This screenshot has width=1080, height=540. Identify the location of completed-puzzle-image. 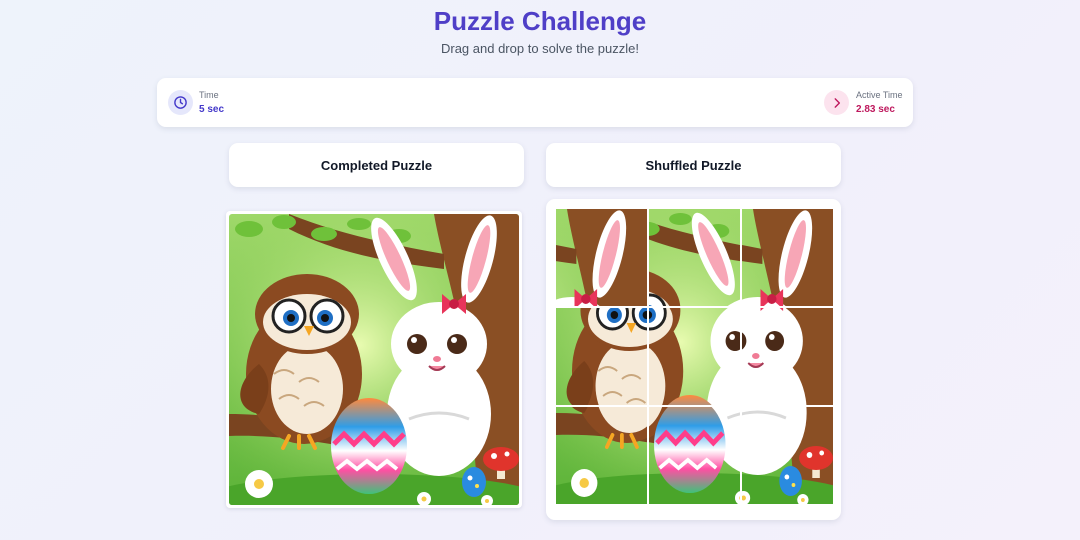
(374, 359).